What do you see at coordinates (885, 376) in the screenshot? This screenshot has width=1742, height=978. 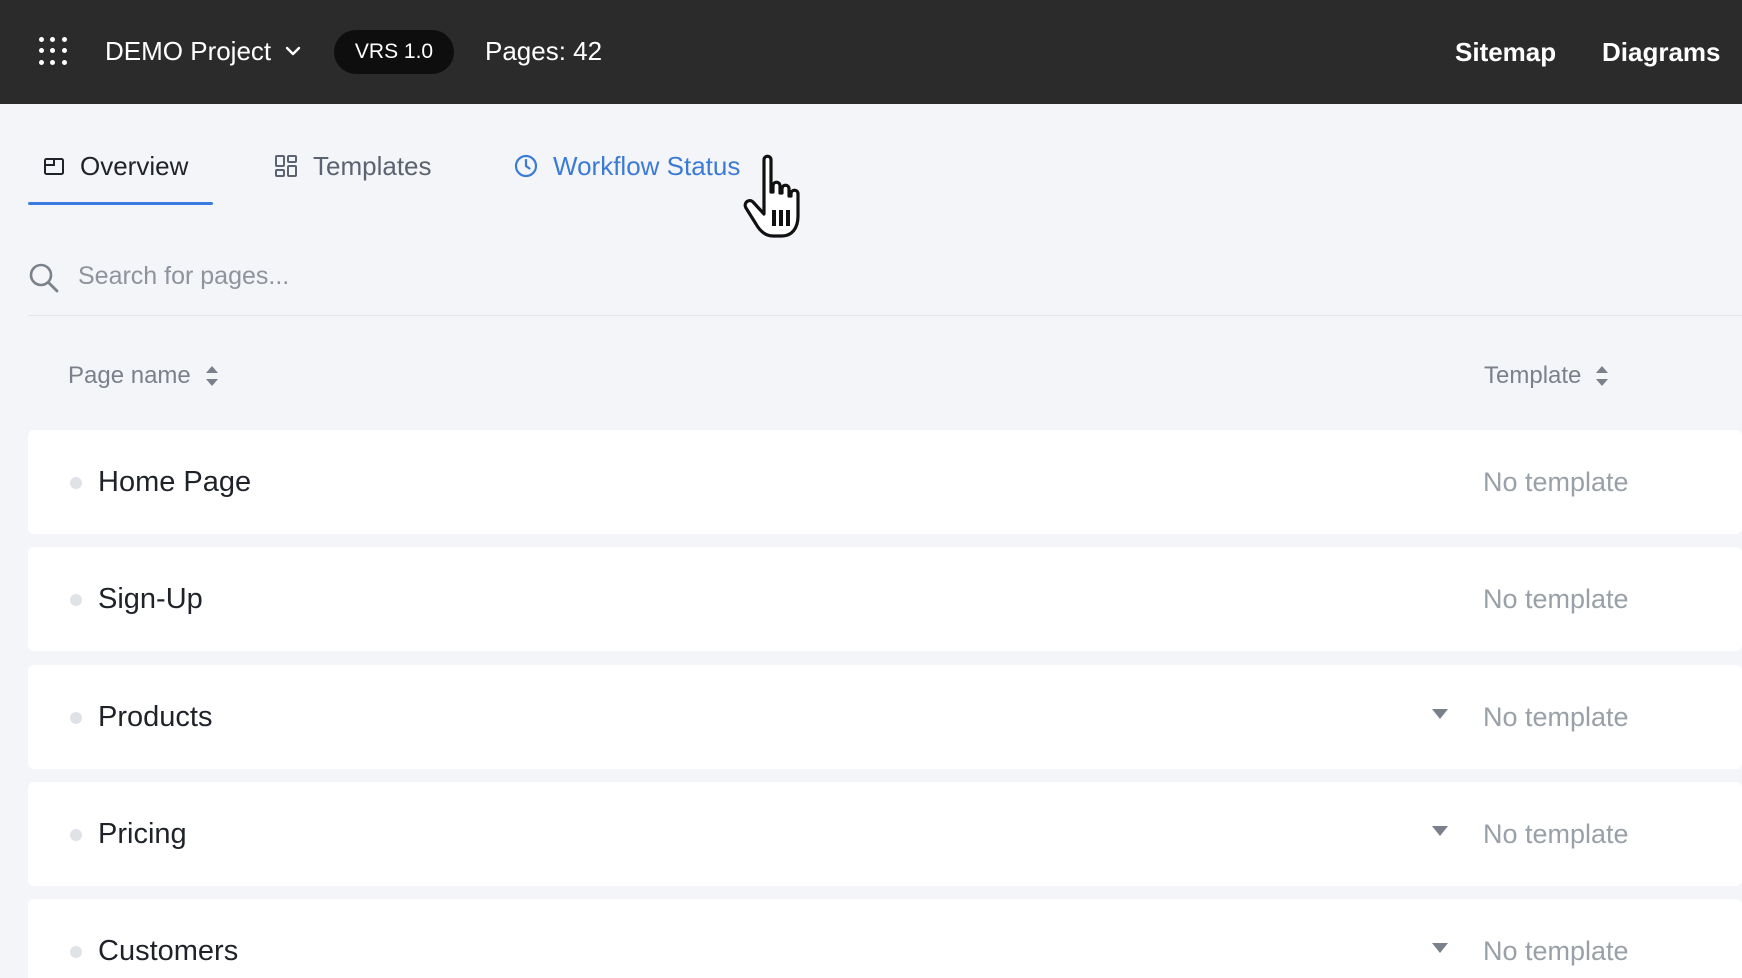 I see `table-header: Page name Template` at bounding box center [885, 376].